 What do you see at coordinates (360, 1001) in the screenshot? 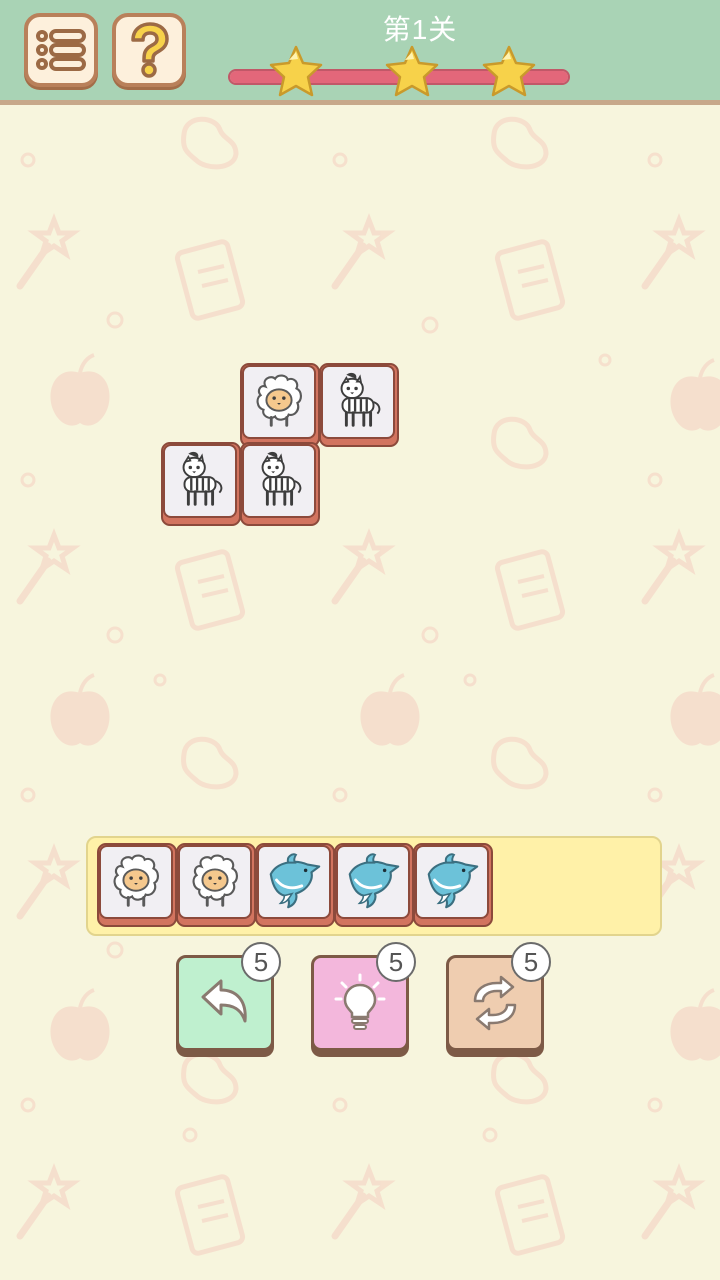
I see `lightbulb-icon` at bounding box center [360, 1001].